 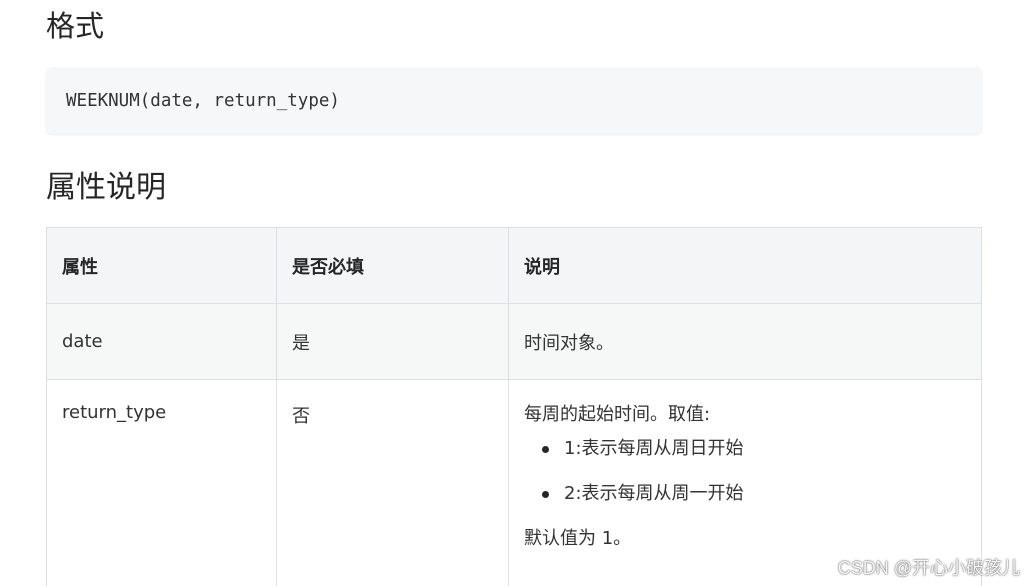 What do you see at coordinates (392, 482) in the screenshot?
I see `cell-required: 否` at bounding box center [392, 482].